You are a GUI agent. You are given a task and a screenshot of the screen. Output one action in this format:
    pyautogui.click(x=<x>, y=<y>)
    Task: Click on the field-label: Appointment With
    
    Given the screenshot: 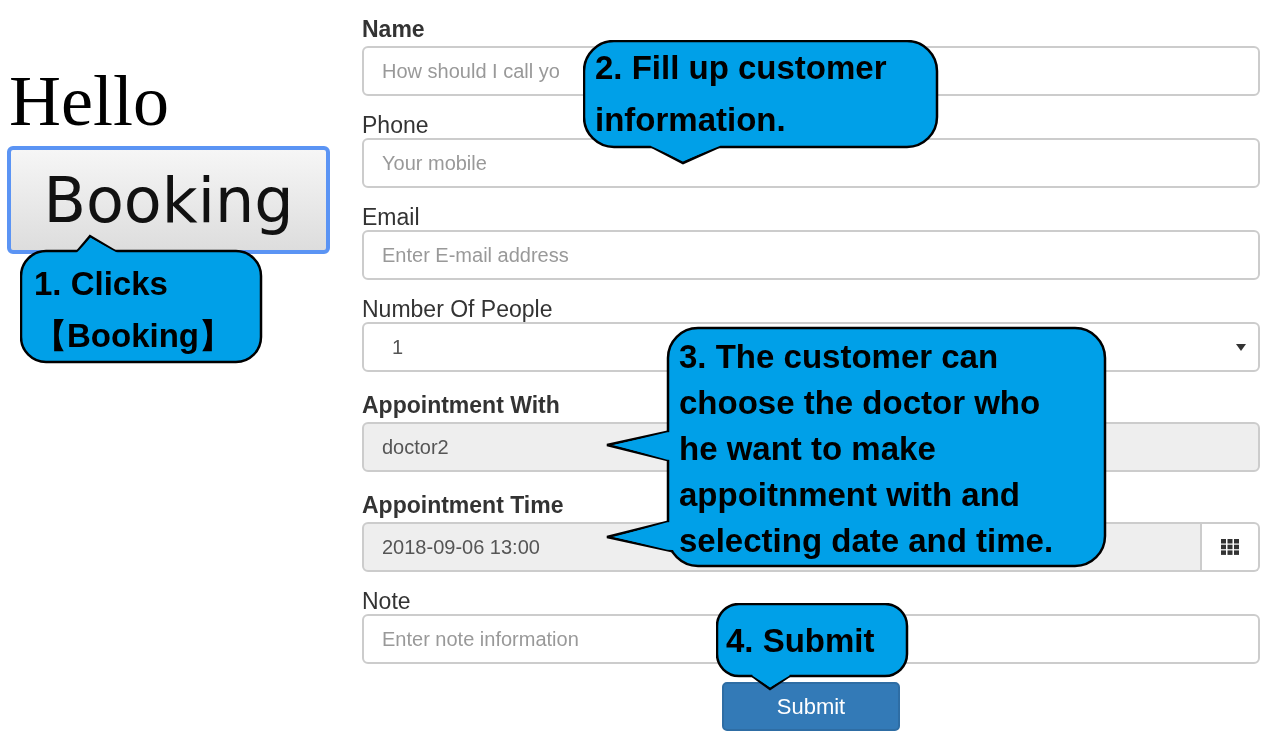 What is the action you would take?
    pyautogui.click(x=461, y=405)
    